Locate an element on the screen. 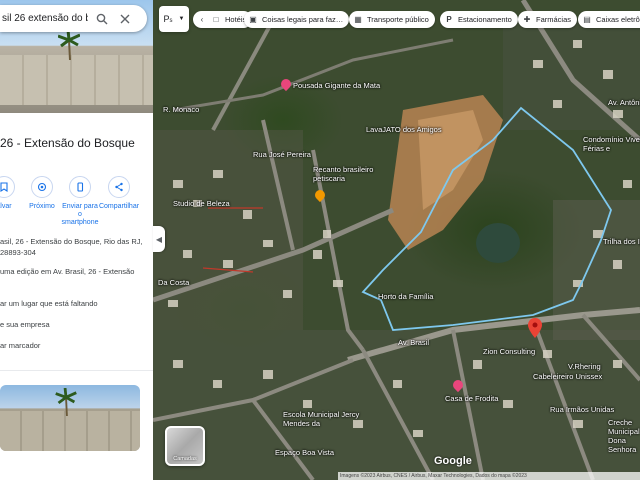 This screenshot has height=480, width=640. label-da-costa: Da Costa is located at coordinates (174, 282).